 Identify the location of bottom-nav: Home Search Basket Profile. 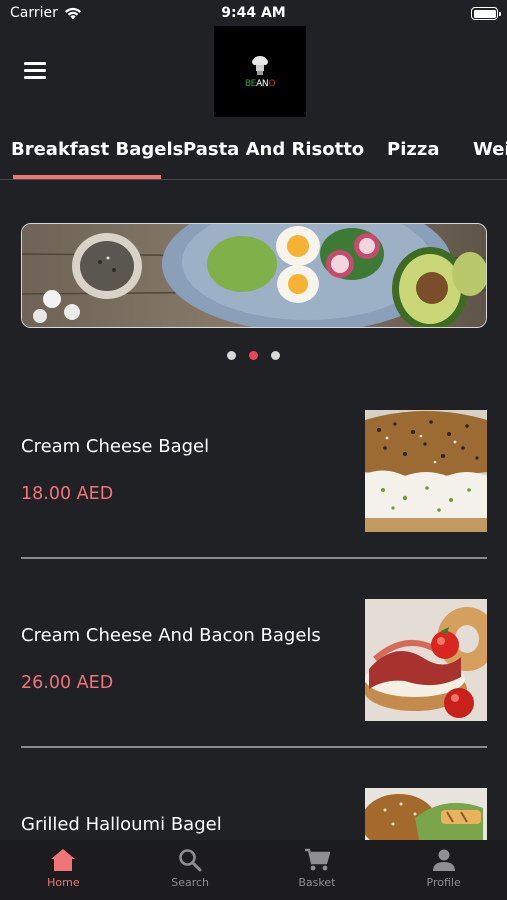
(253, 870).